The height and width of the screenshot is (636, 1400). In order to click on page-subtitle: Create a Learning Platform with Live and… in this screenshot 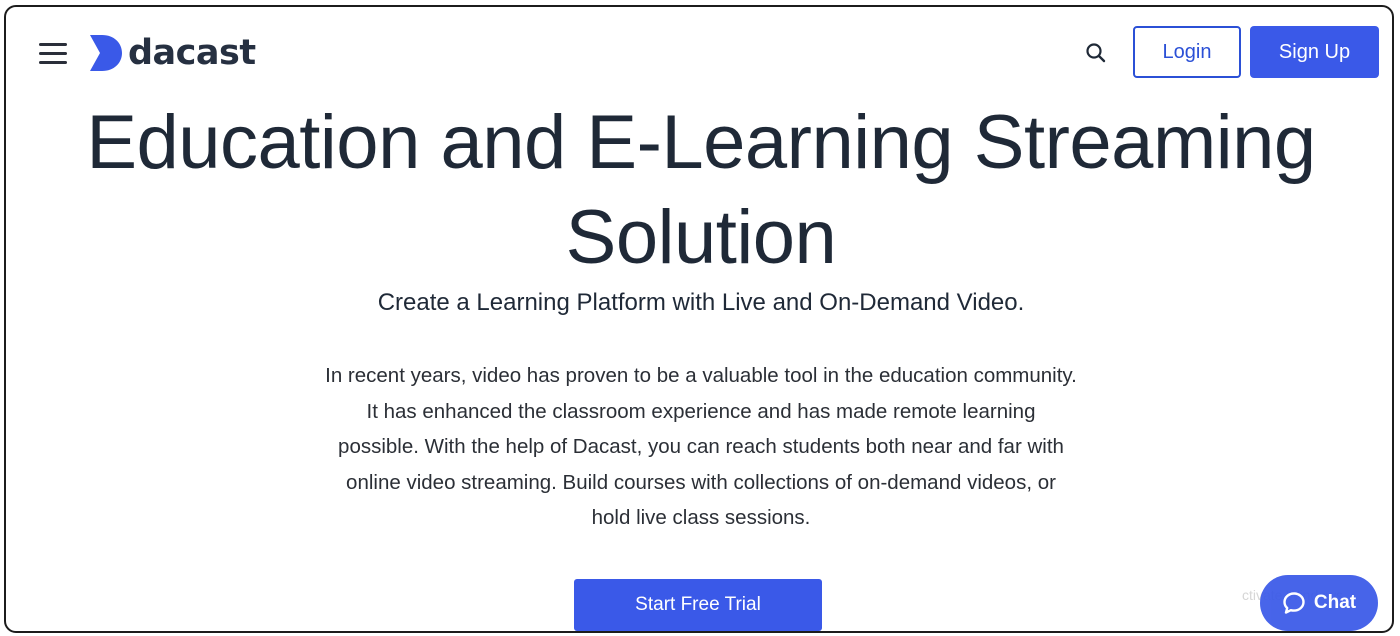, I will do `click(701, 302)`.